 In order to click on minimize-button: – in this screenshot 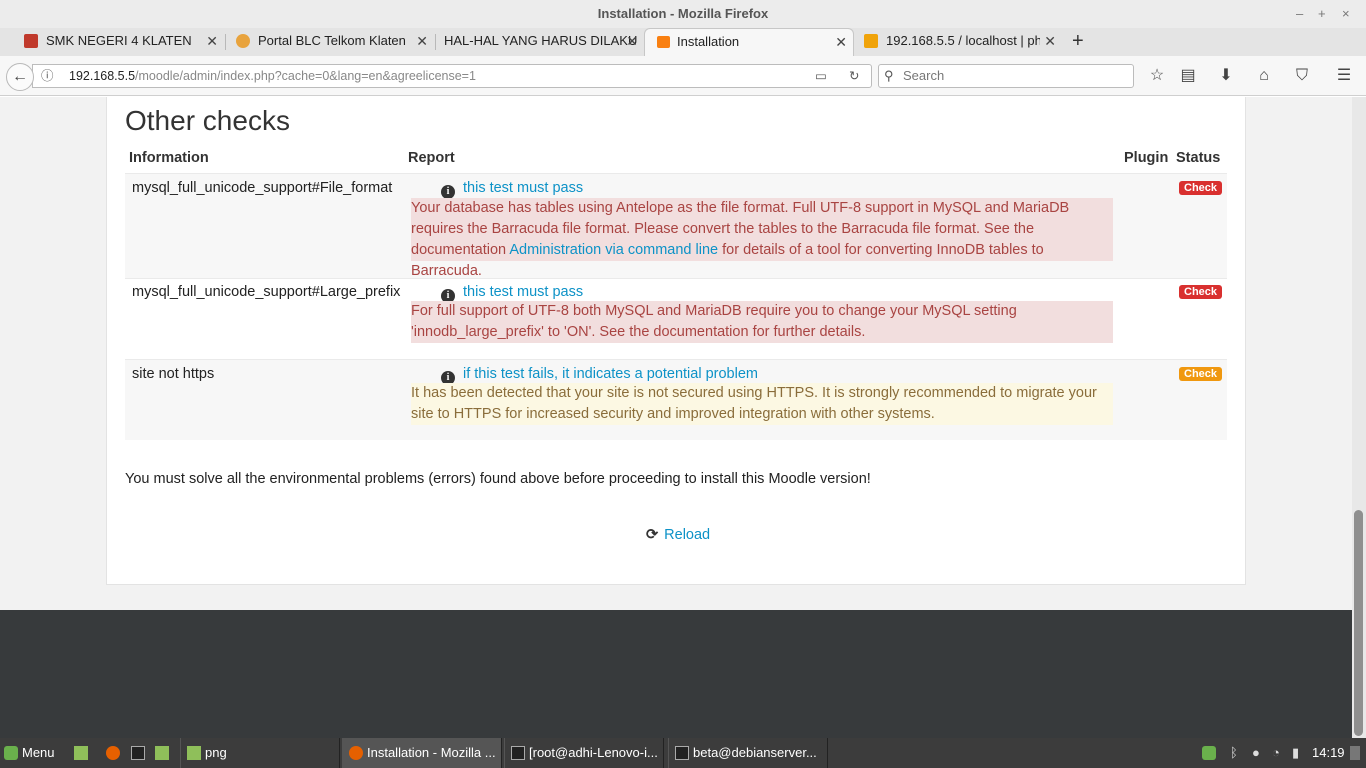, I will do `click(1299, 14)`.